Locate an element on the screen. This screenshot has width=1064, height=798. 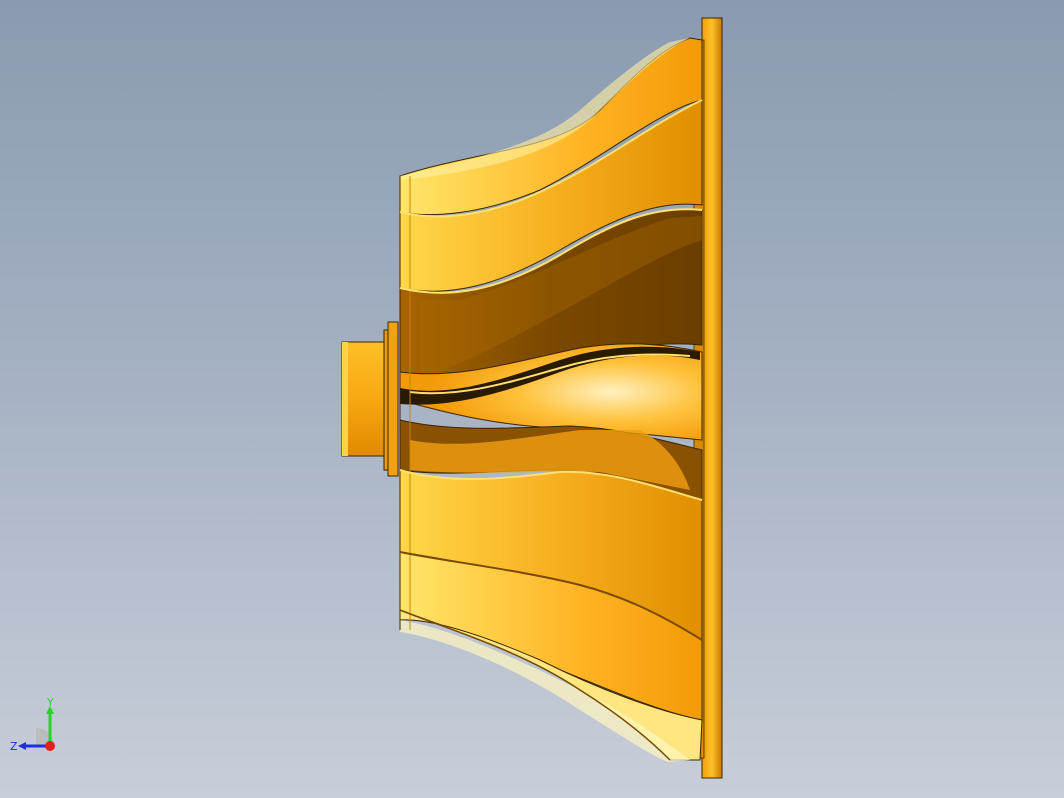
x-axis-icon is located at coordinates (50, 746).